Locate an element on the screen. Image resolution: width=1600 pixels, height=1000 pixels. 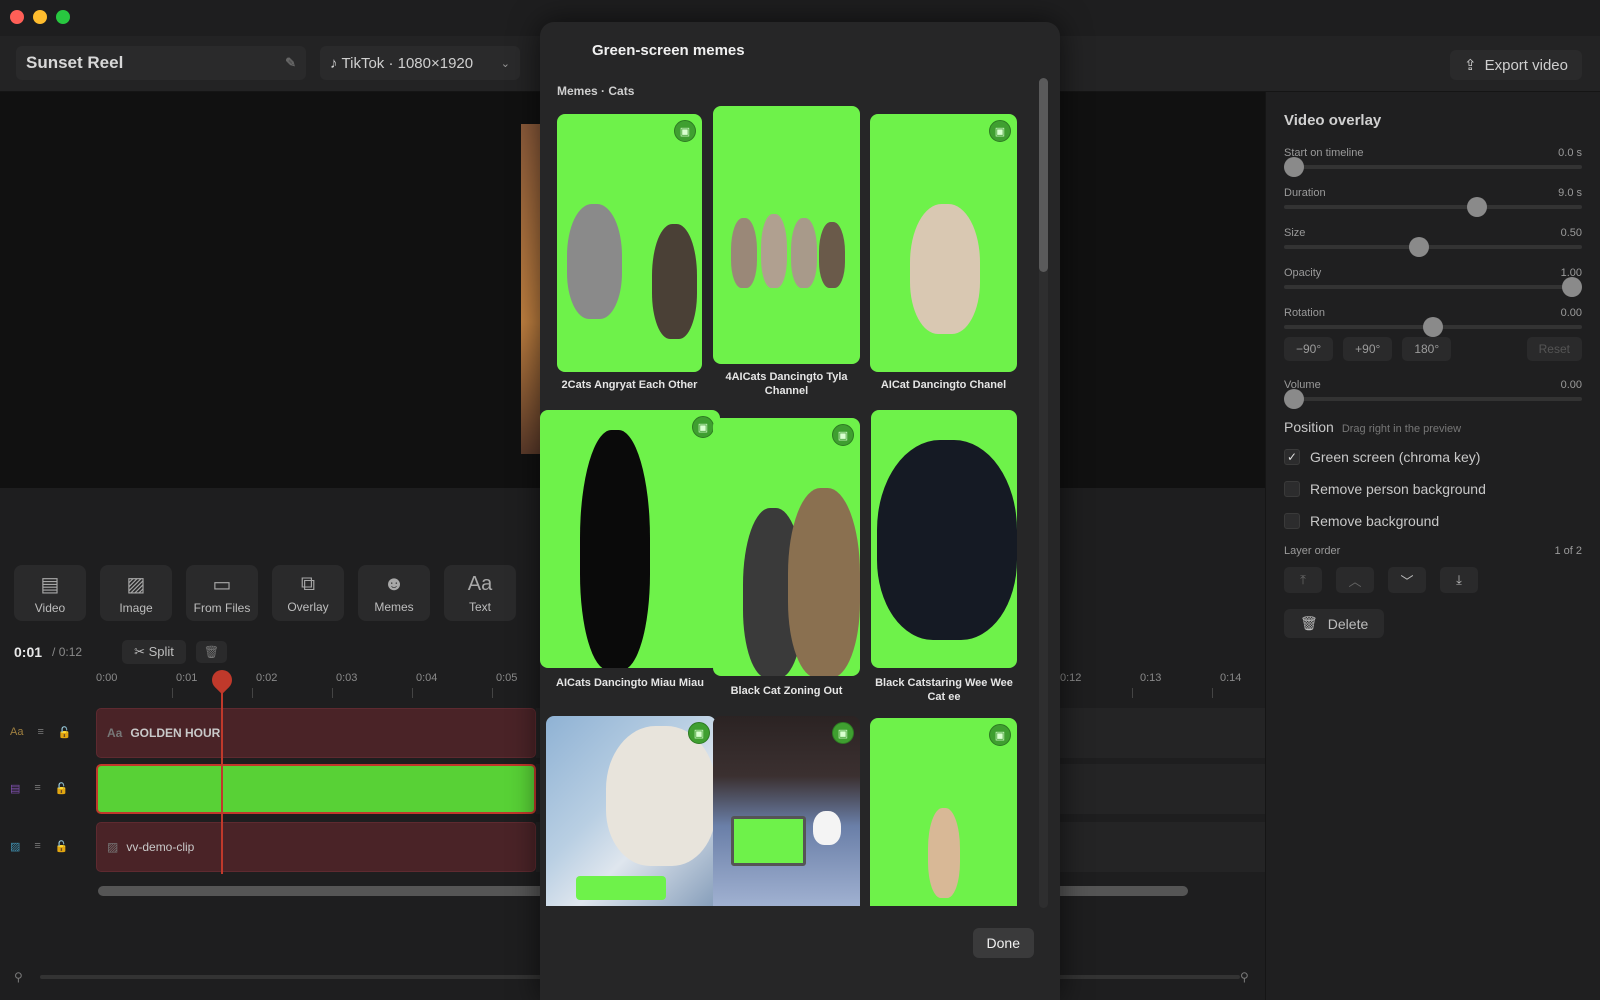
scroll-thumb is located at coordinates (1043, 175).